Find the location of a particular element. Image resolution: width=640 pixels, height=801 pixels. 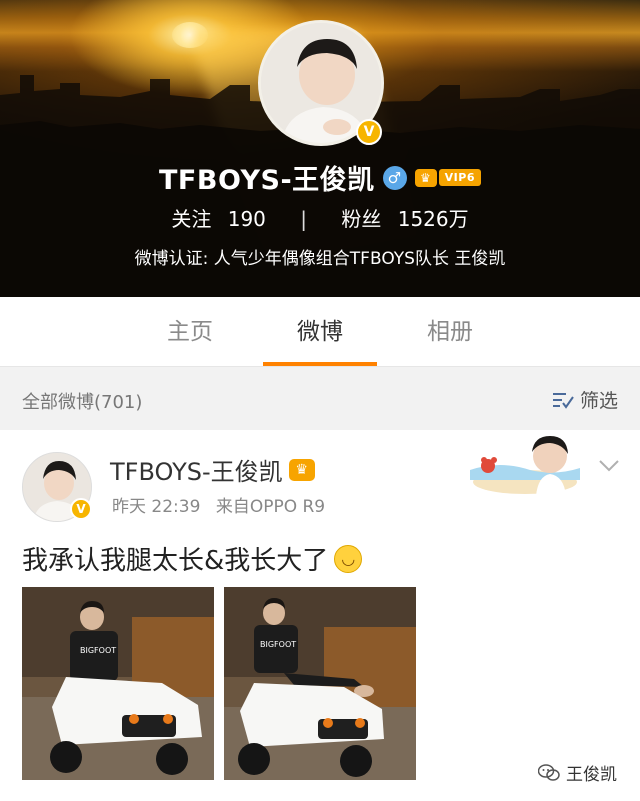

vip-badge: ♛ VIP6 is located at coordinates (447, 177).